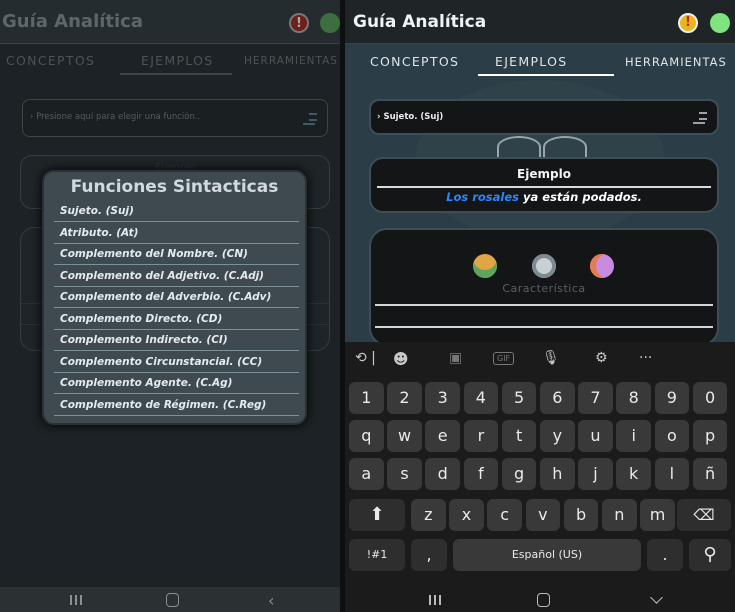  I want to click on microphone-icon: 🎙, so click(551, 358).